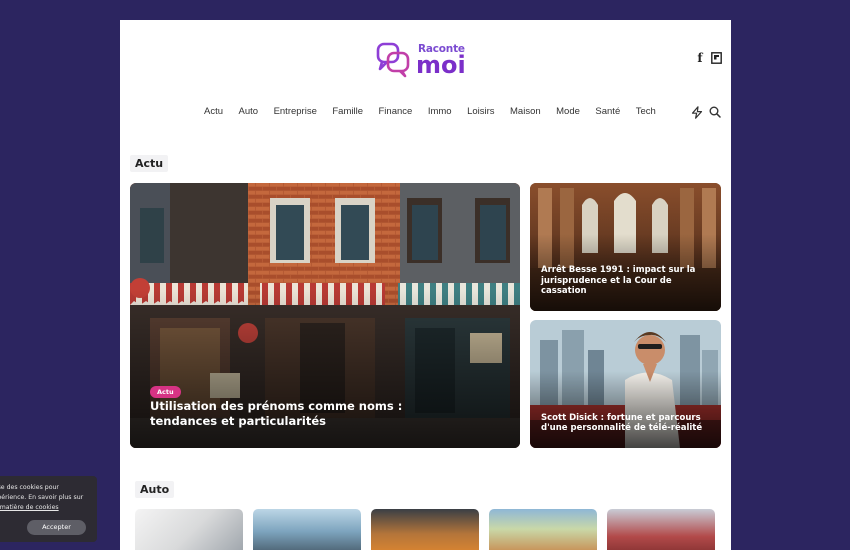 The height and width of the screenshot is (550, 850). Describe the element at coordinates (249, 113) in the screenshot. I see `nav-item-auto: Auto` at that location.